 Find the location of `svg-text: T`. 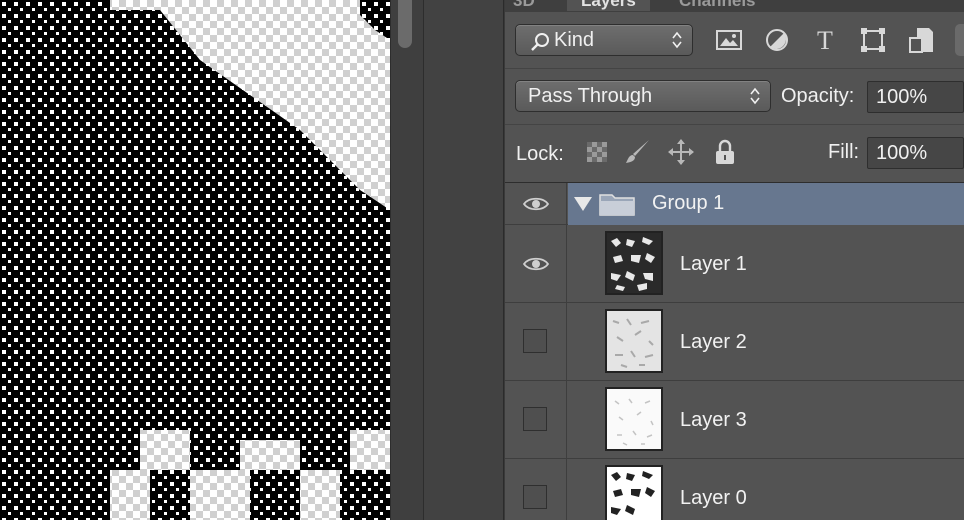

svg-text: T is located at coordinates (825, 40).